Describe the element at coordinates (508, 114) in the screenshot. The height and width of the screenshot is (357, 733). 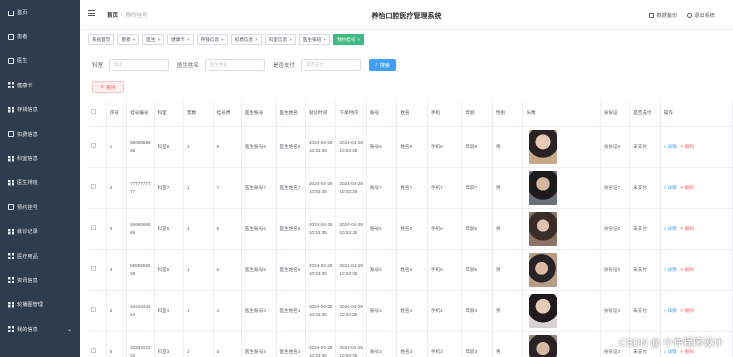
I see `column-header: 性别` at that location.